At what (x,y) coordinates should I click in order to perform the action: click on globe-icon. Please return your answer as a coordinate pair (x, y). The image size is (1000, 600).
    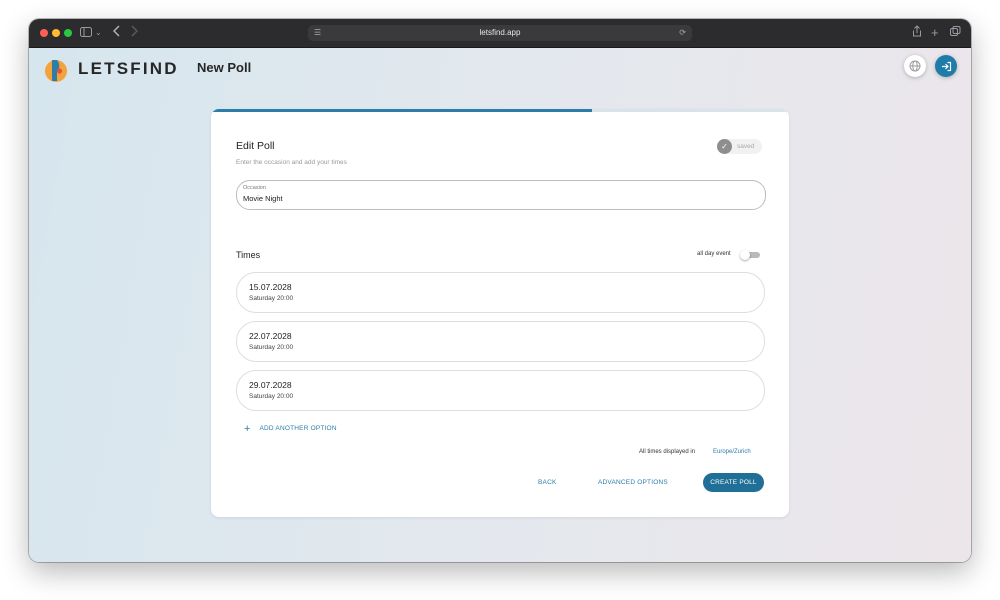
    Looking at the image, I should click on (915, 66).